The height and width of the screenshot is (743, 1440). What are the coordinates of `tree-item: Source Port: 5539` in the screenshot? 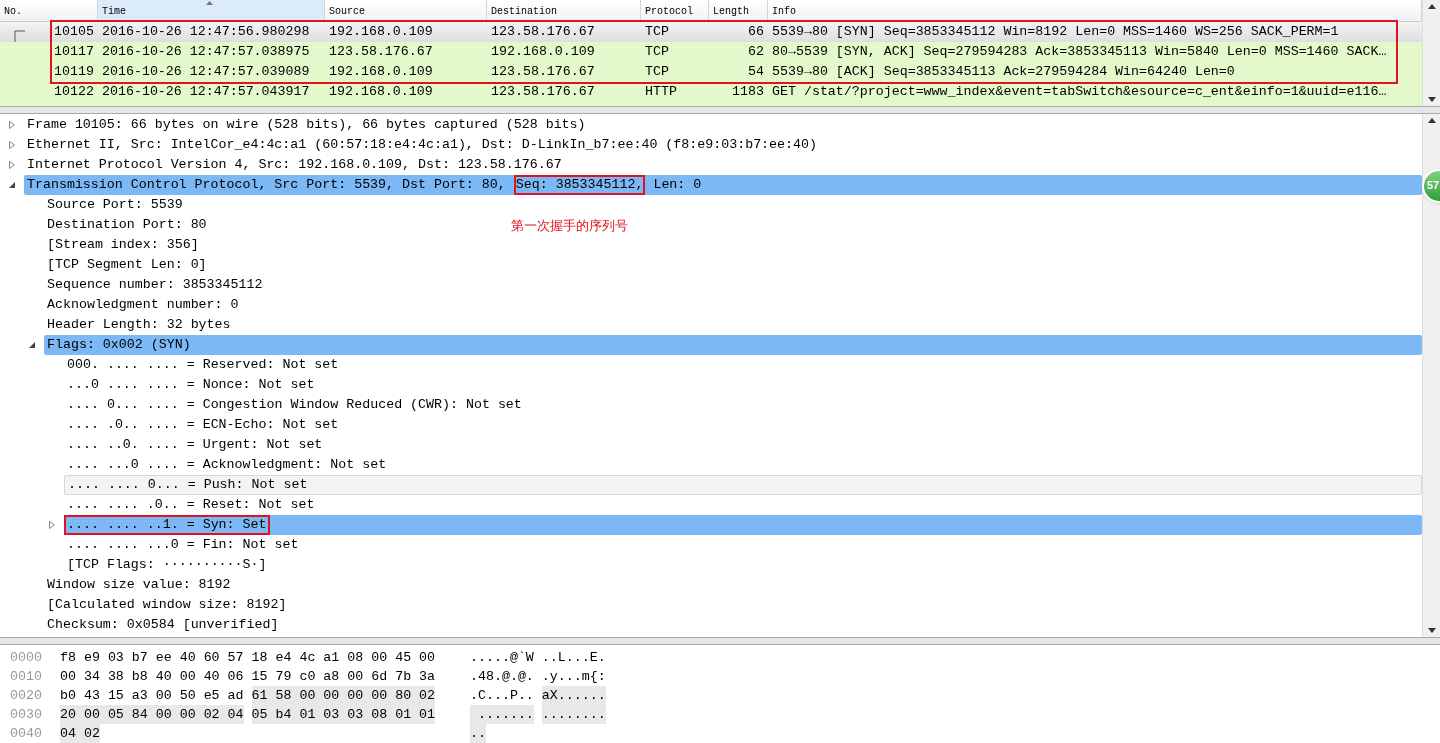 It's located at (733, 204).